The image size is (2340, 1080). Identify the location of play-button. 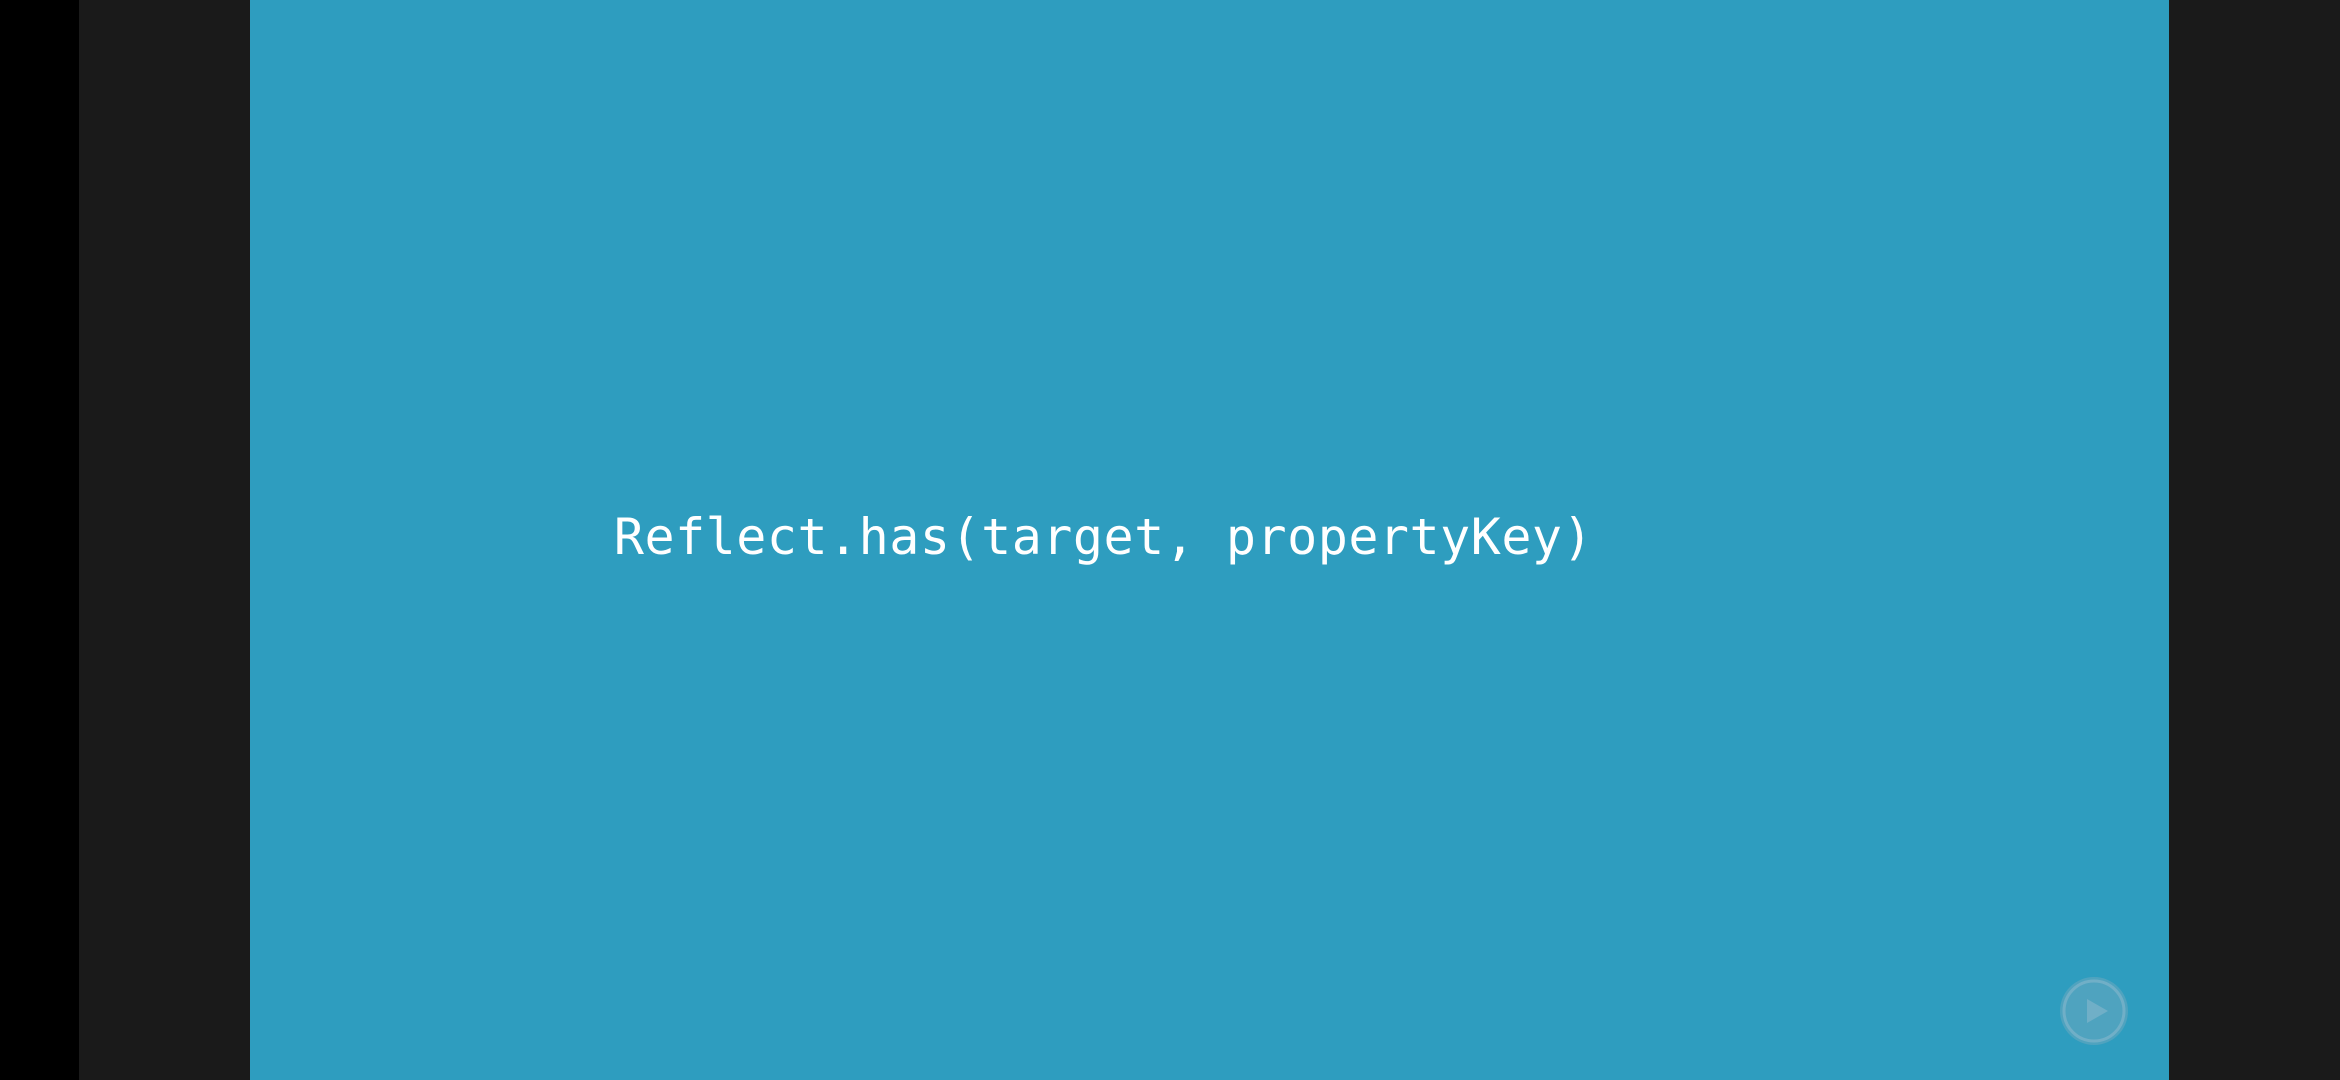
(2094, 1011).